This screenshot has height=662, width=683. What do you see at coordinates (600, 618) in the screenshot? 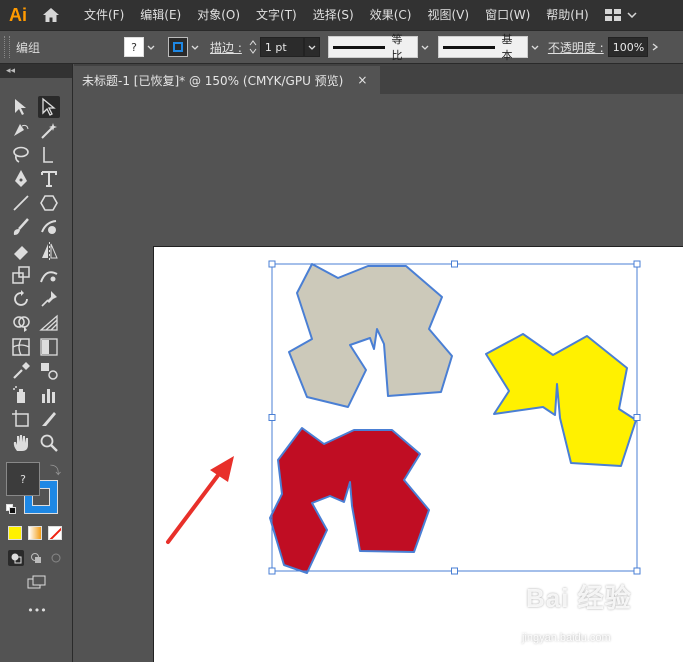
I see `watermark: Bai 经验 jingyan.baidu.com` at bounding box center [600, 618].